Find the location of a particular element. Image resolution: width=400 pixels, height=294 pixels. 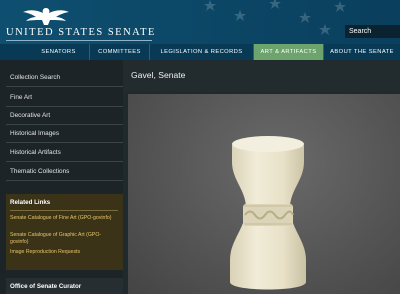

curator-heading: Office of Senate Curator is located at coordinates (64, 286).